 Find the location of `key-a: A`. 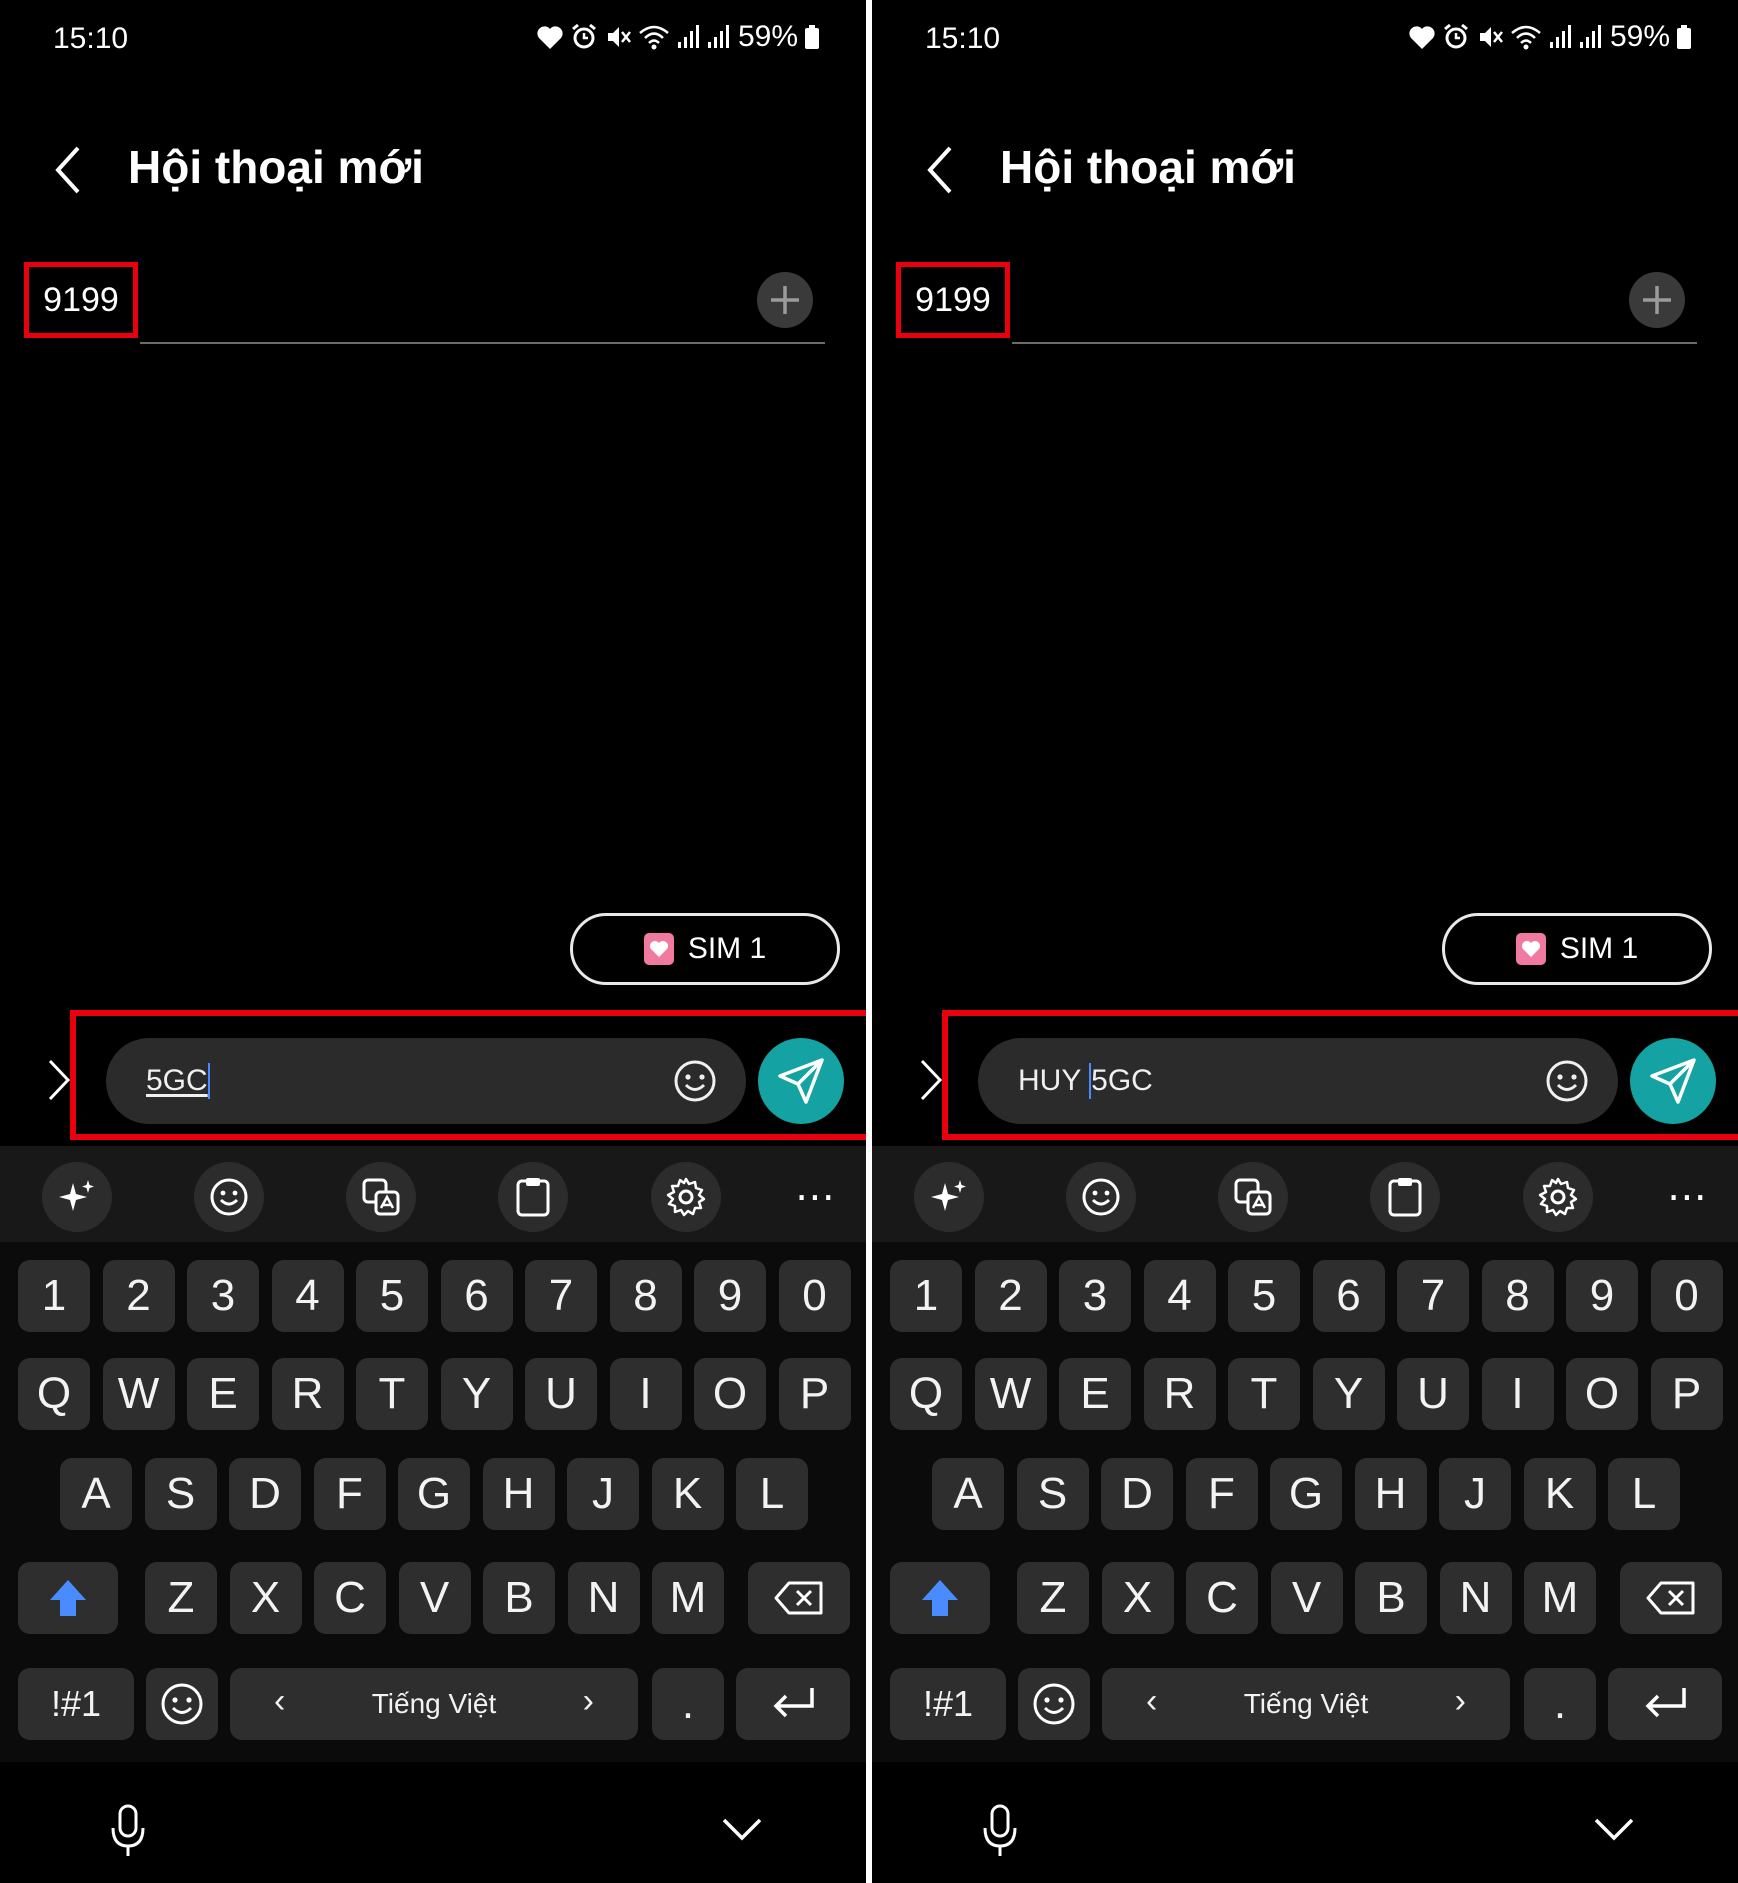

key-a: A is located at coordinates (96, 1494).